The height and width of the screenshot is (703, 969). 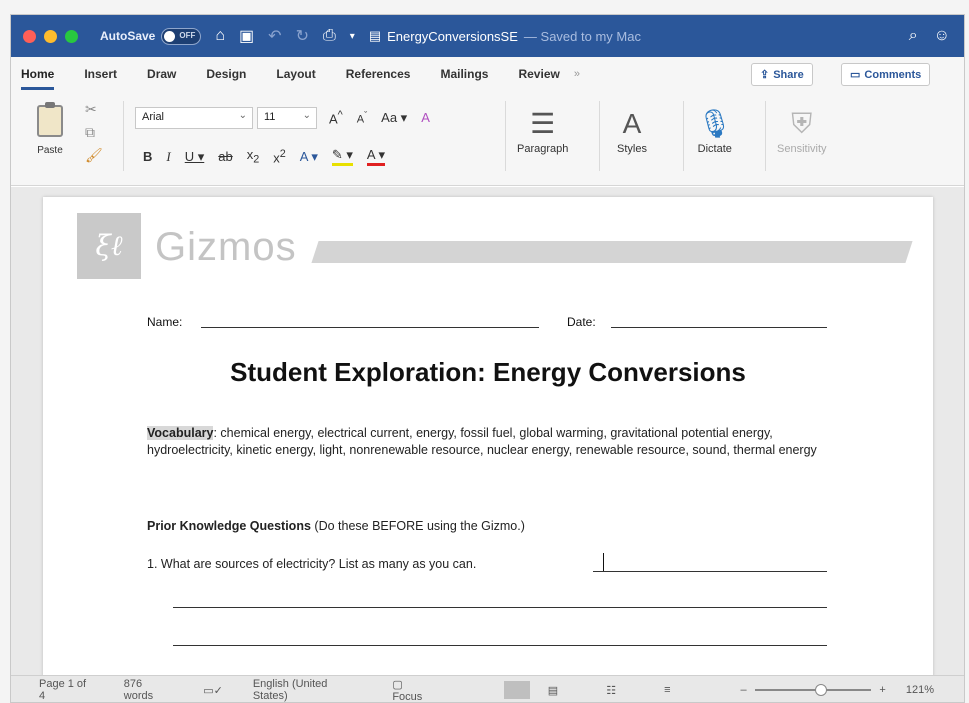 I want to click on tab-review: Review, so click(x=538, y=74).